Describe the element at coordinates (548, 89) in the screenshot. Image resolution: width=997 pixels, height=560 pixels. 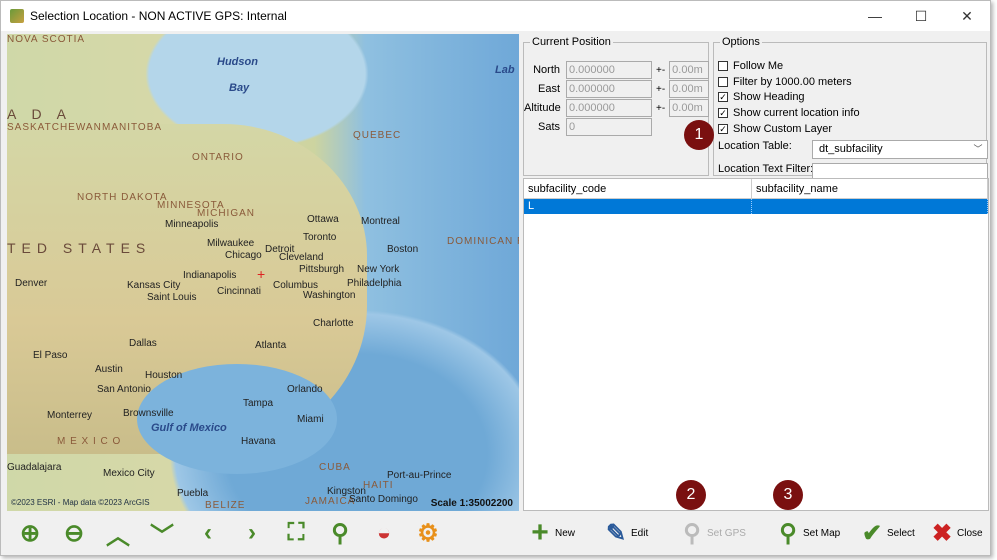
I see `east-label: East` at that location.